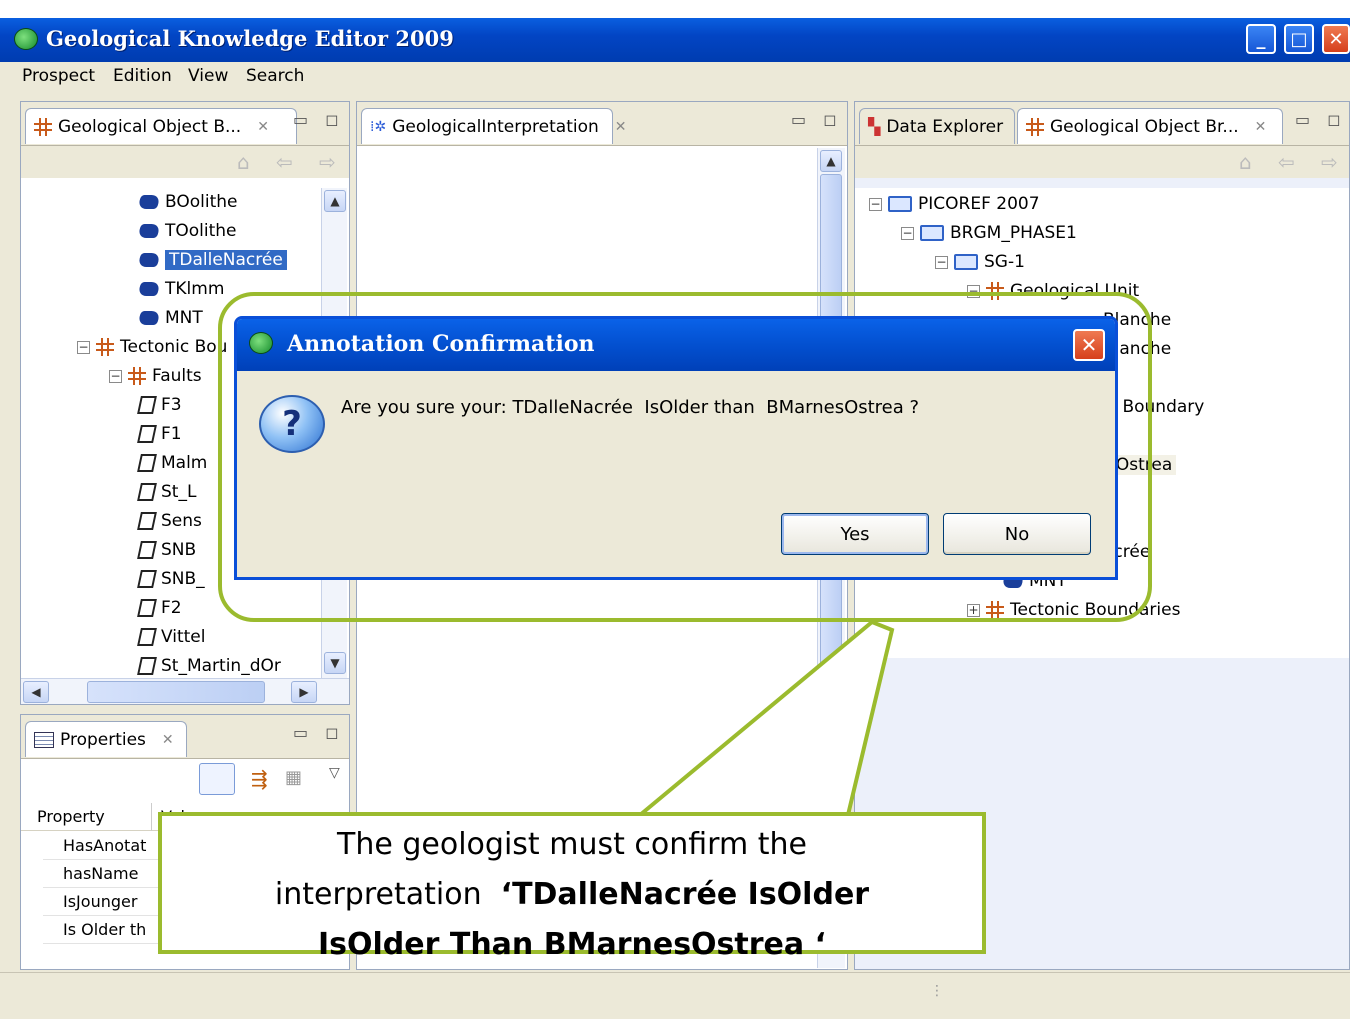 This screenshot has height=1019, width=1350. I want to click on app-icon, so click(26, 39).